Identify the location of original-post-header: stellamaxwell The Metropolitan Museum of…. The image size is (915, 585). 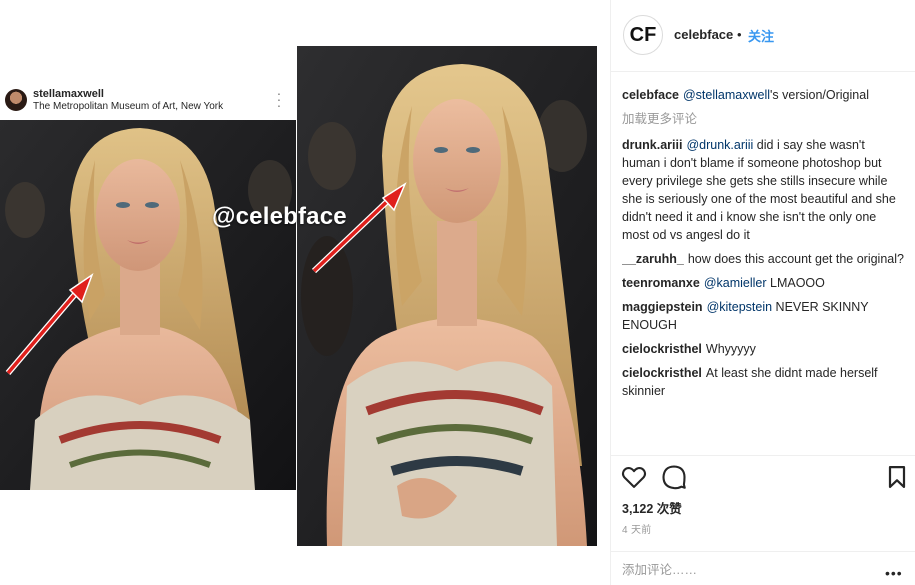
(148, 101).